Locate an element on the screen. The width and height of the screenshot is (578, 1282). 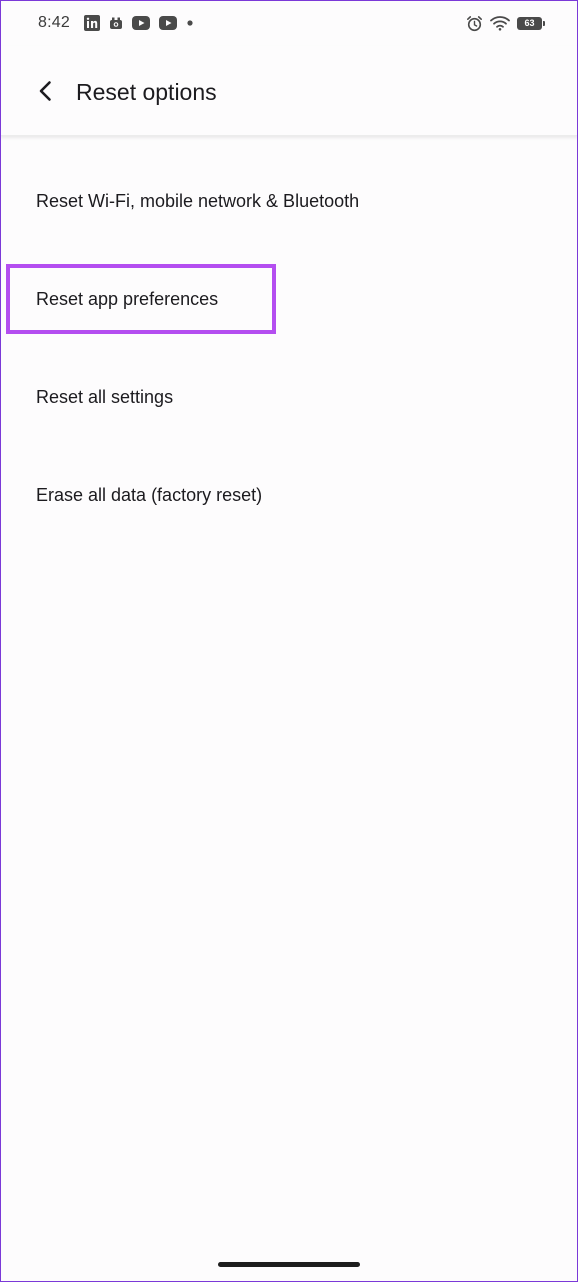
battery-level: 63 is located at coordinates (529, 23).